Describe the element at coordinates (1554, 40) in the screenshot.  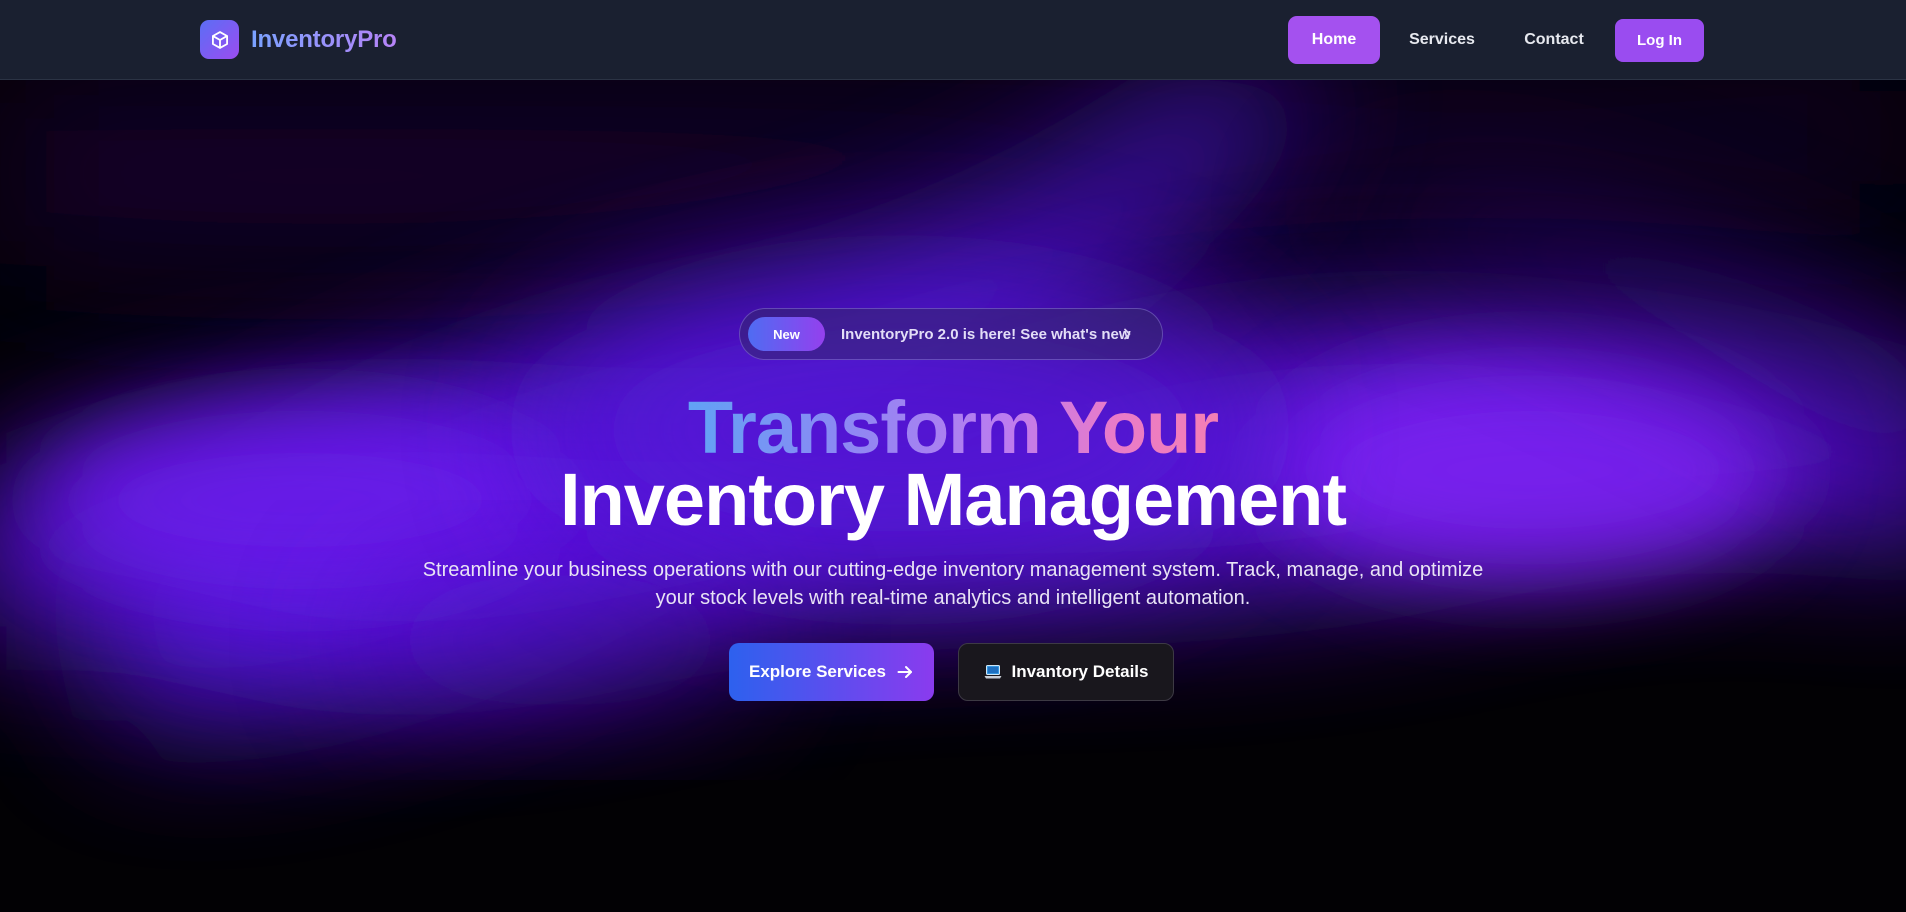
I see `nav-contact: Contact` at that location.